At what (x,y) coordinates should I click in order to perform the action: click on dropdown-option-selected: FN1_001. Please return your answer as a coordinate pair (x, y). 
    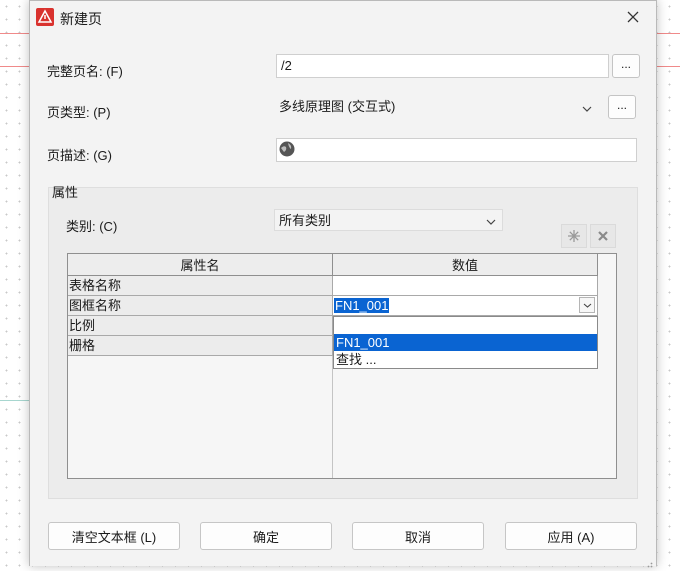
    Looking at the image, I should click on (465, 342).